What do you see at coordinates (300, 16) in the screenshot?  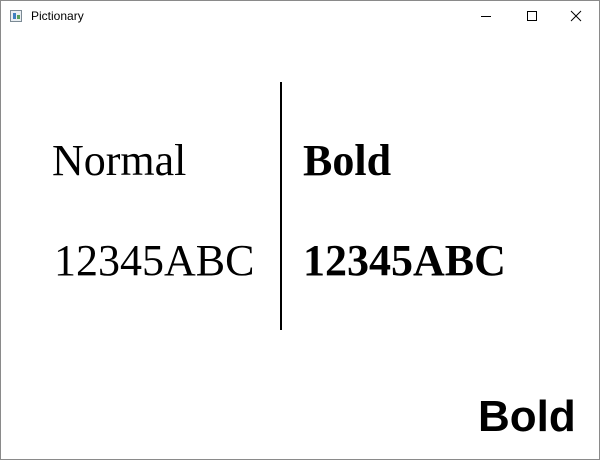 I see `title-bar: Pictionary` at bounding box center [300, 16].